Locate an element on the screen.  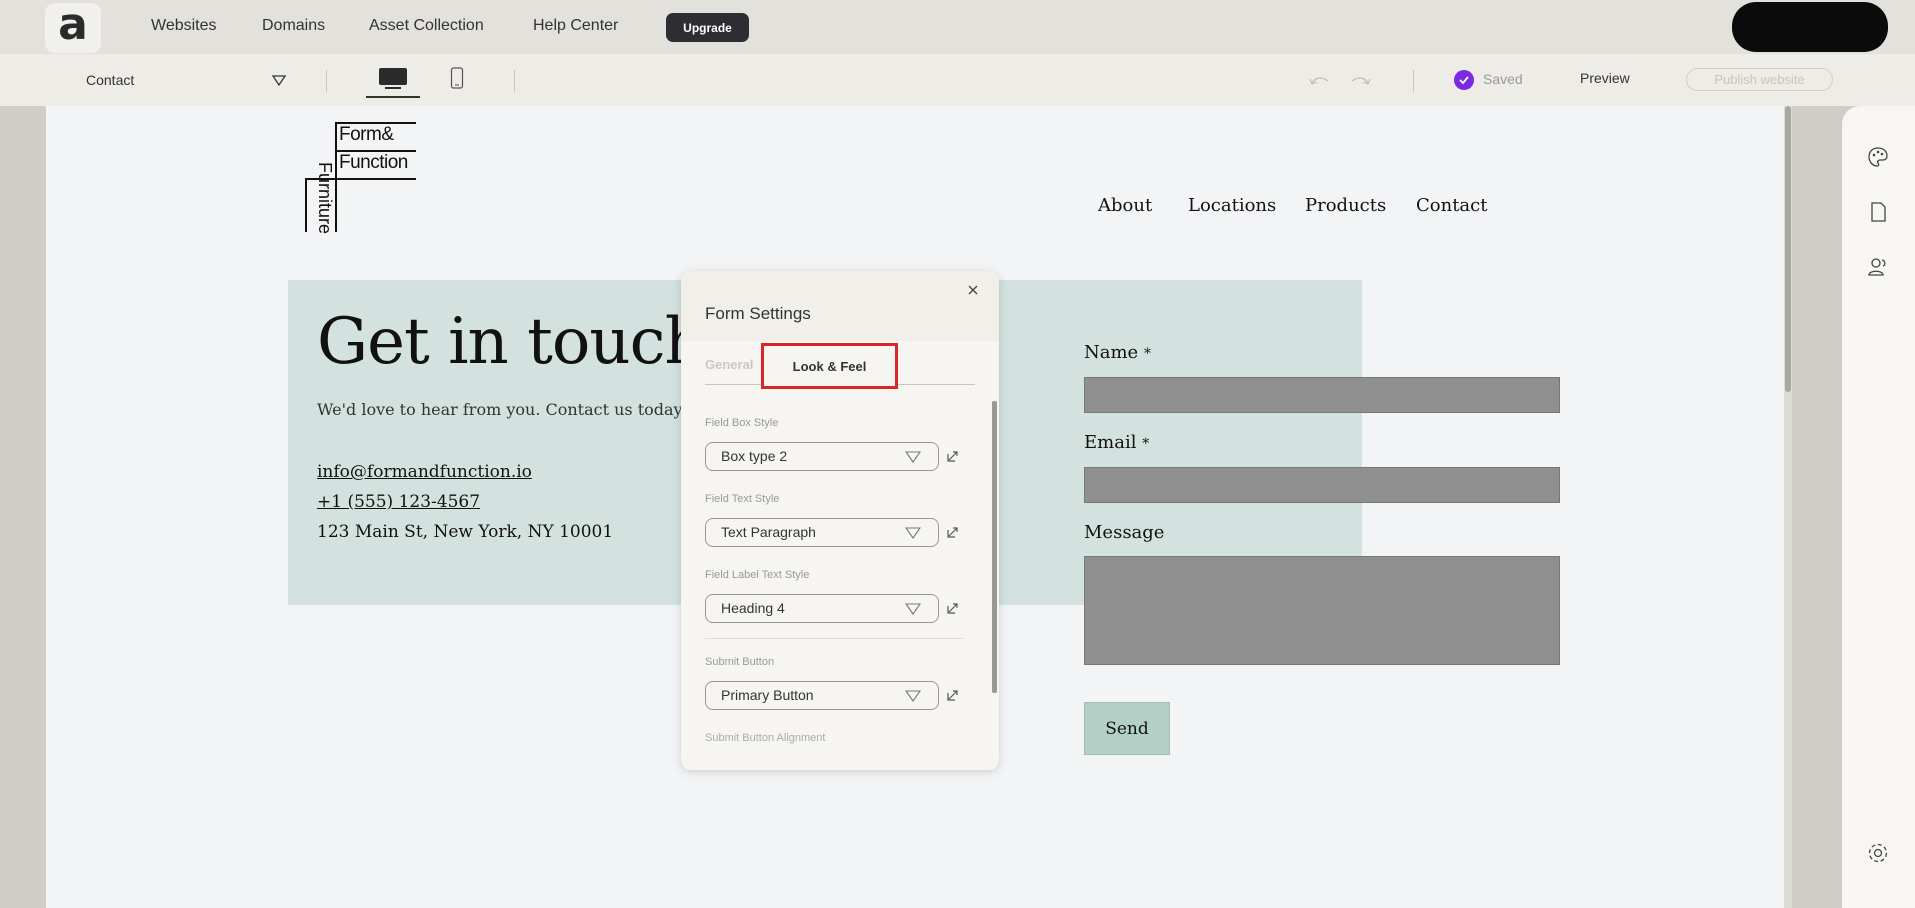
tab-look-and-feel: Look & Feel is located at coordinates (829, 366).